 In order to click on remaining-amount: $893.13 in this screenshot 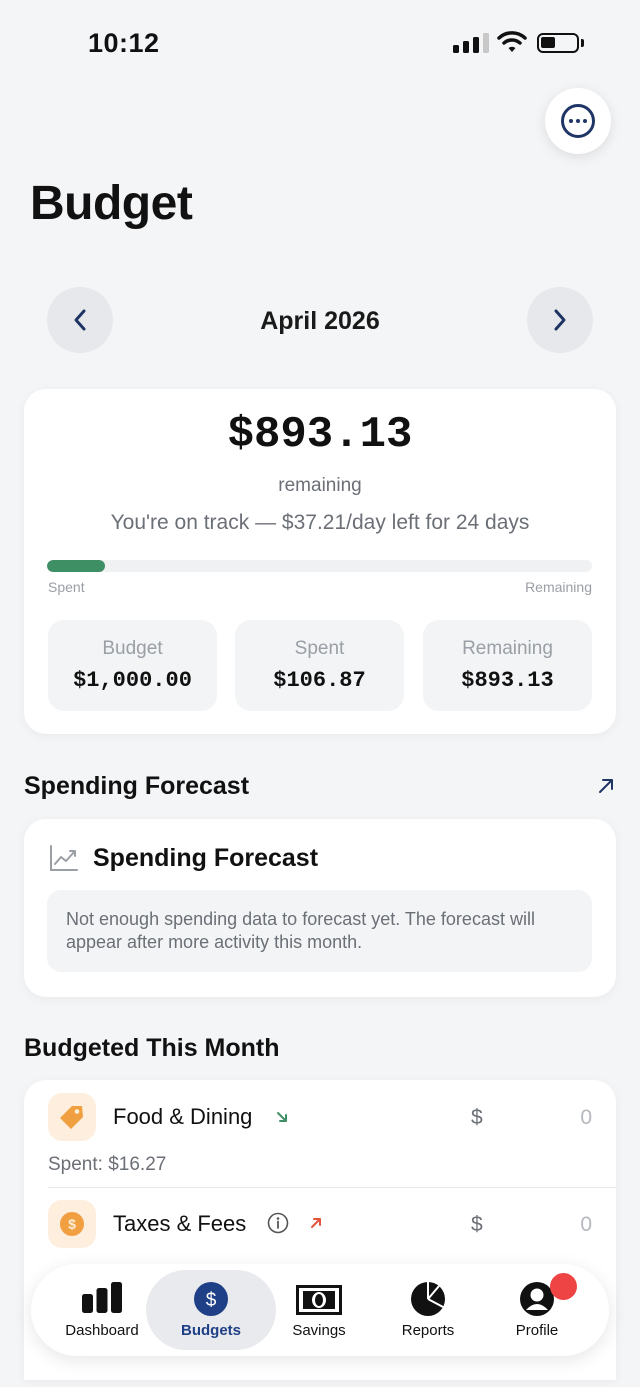, I will do `click(320, 435)`.